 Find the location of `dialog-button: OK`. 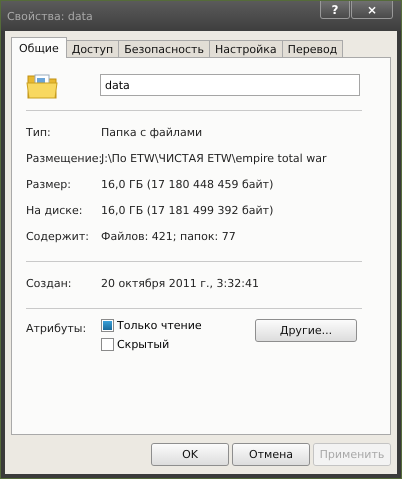

dialog-button: OK is located at coordinates (190, 454).